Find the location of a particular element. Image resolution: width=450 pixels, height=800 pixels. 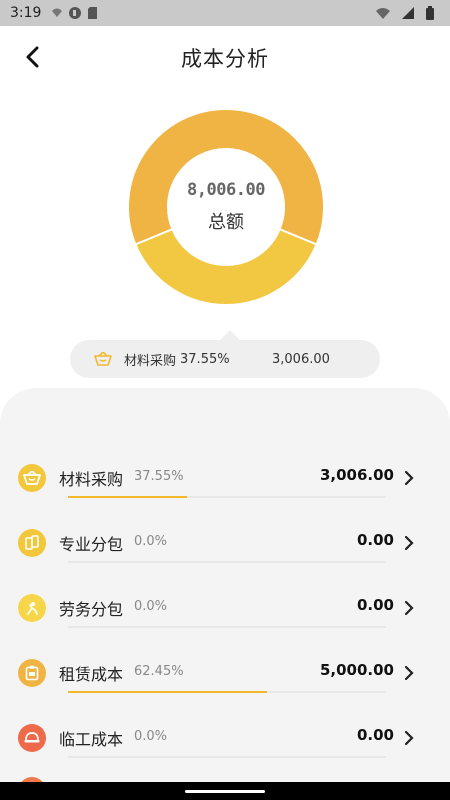

cost-item-name: 专业分包 is located at coordinates (91, 544).